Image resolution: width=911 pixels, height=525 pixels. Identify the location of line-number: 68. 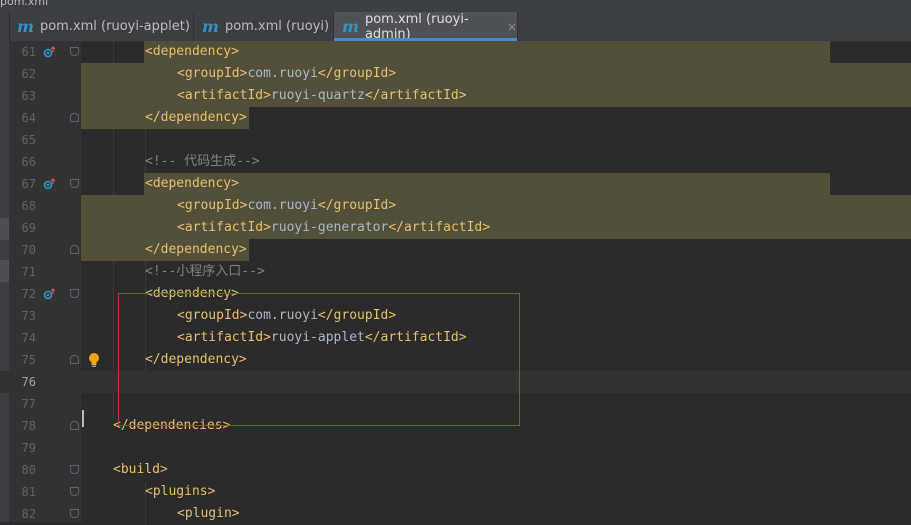
(28, 206).